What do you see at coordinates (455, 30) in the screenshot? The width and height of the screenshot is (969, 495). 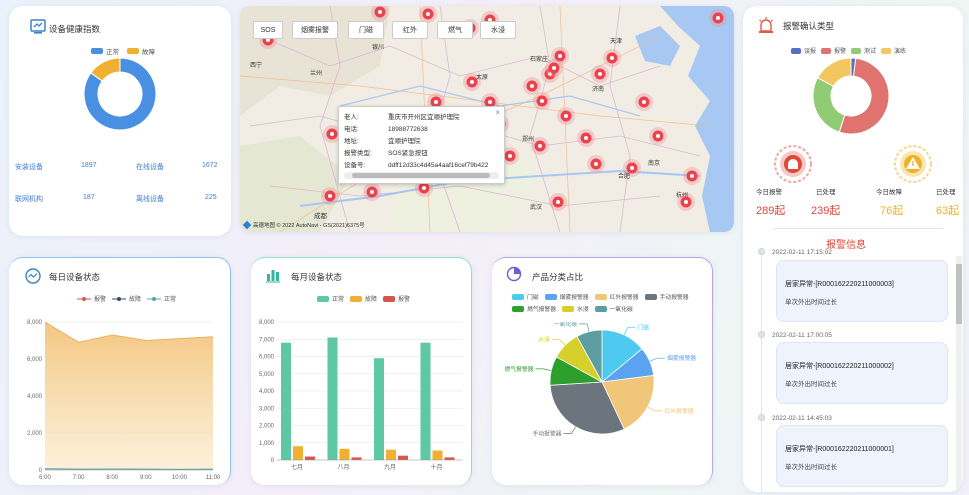 I see `map-btn-gas: 燃气` at bounding box center [455, 30].